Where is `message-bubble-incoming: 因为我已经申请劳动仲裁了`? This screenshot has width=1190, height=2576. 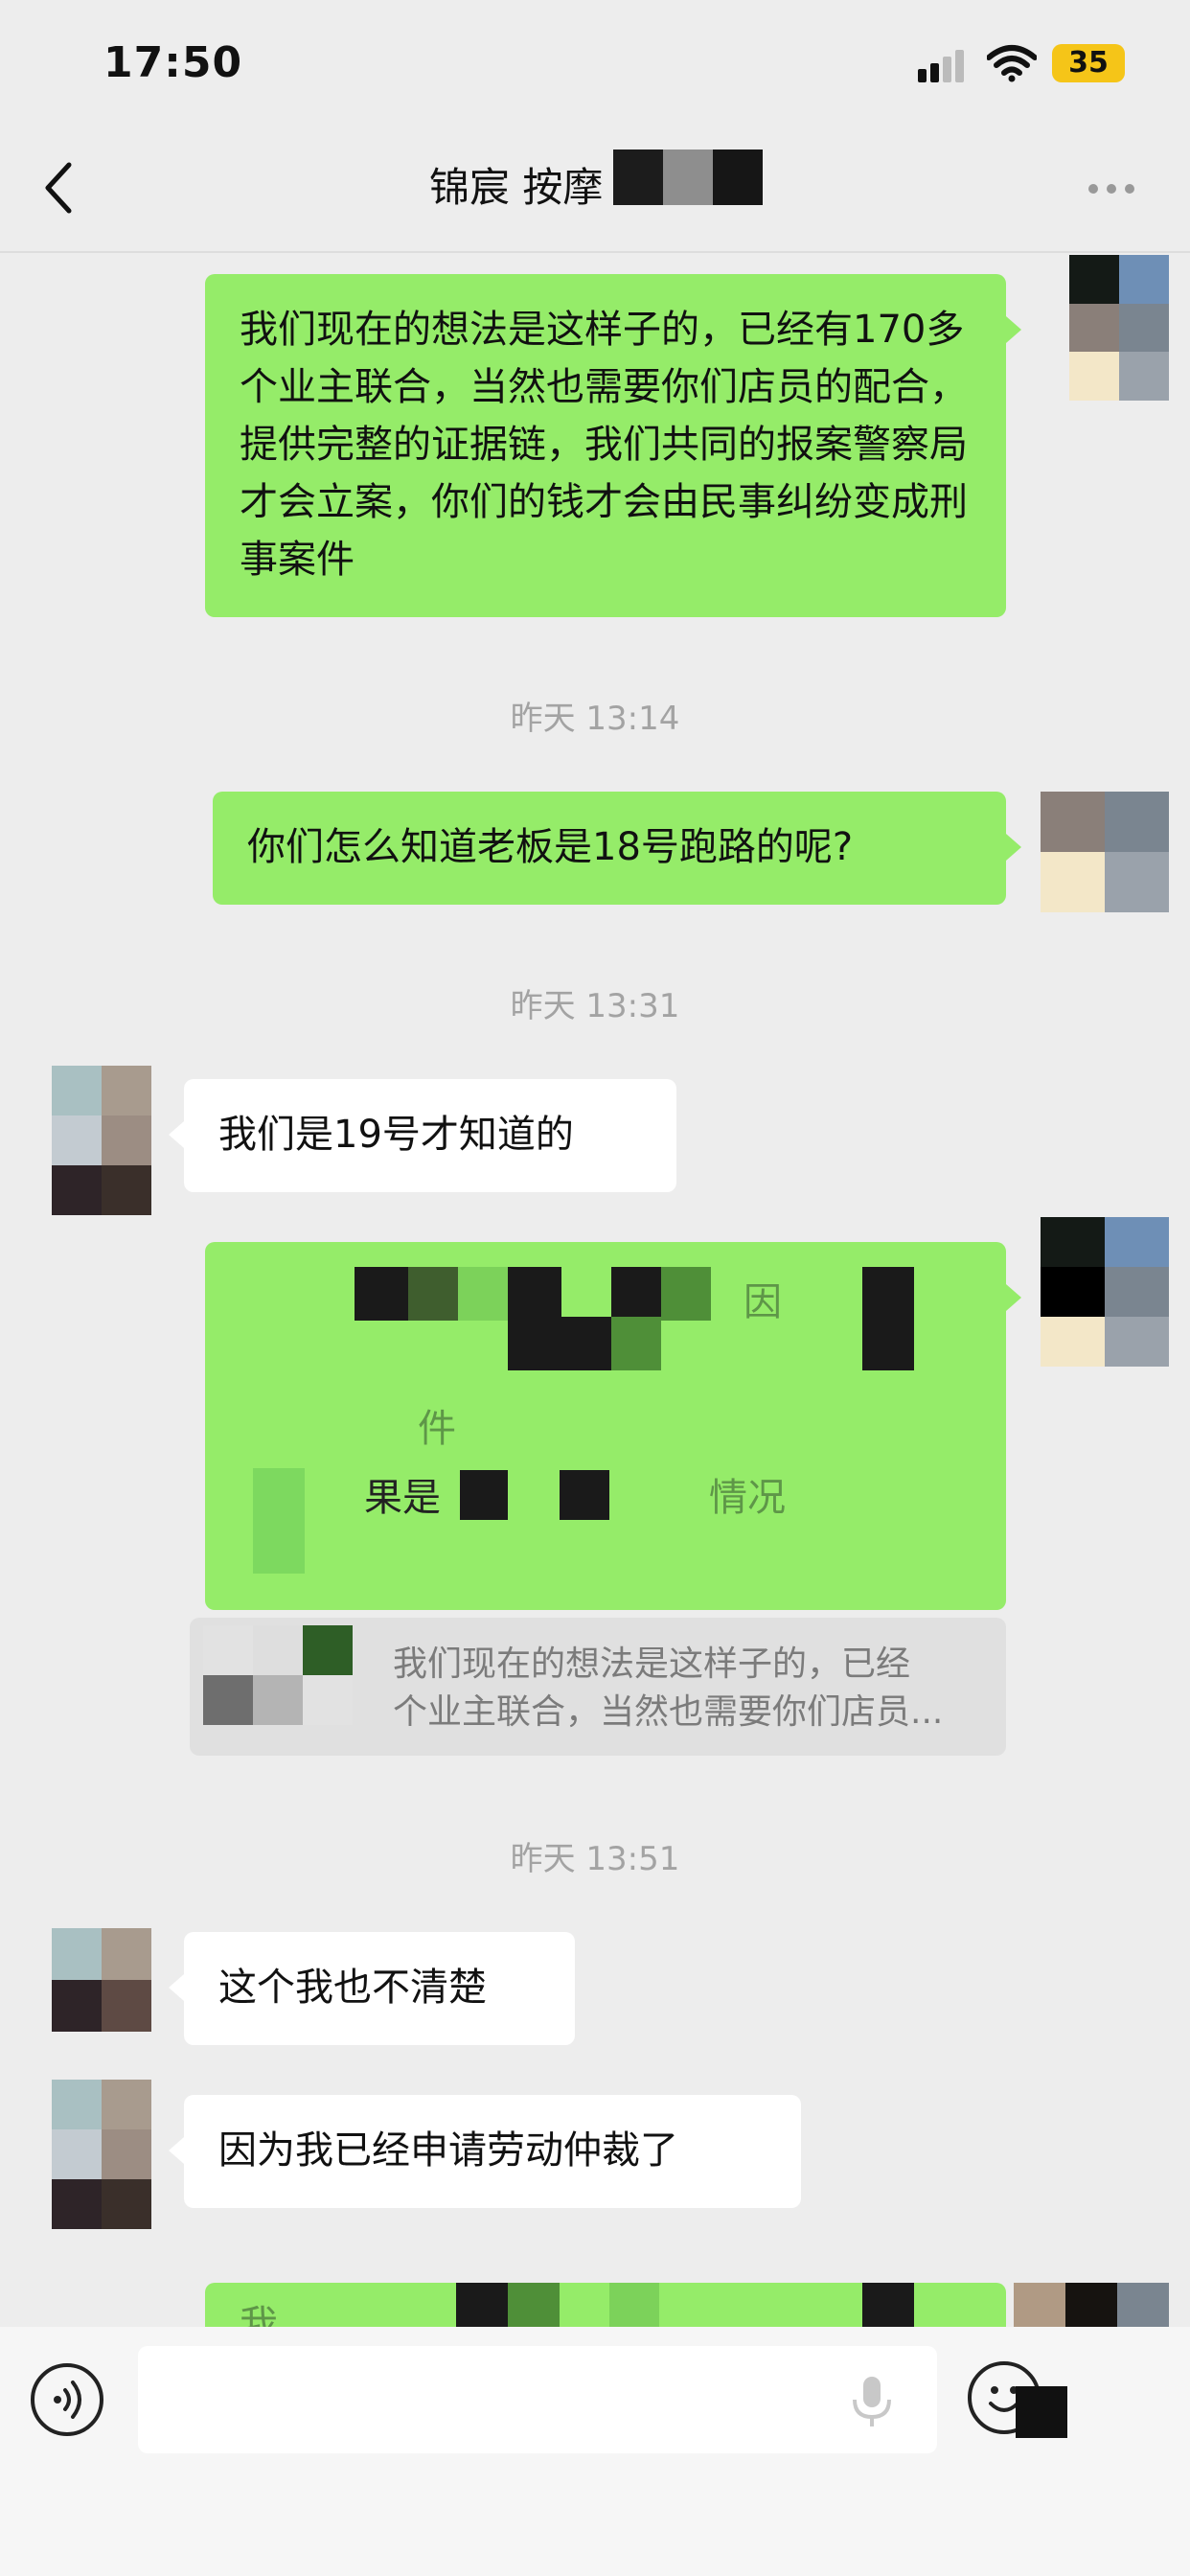 message-bubble-incoming: 因为我已经申请劳动仲裁了 is located at coordinates (493, 2151).